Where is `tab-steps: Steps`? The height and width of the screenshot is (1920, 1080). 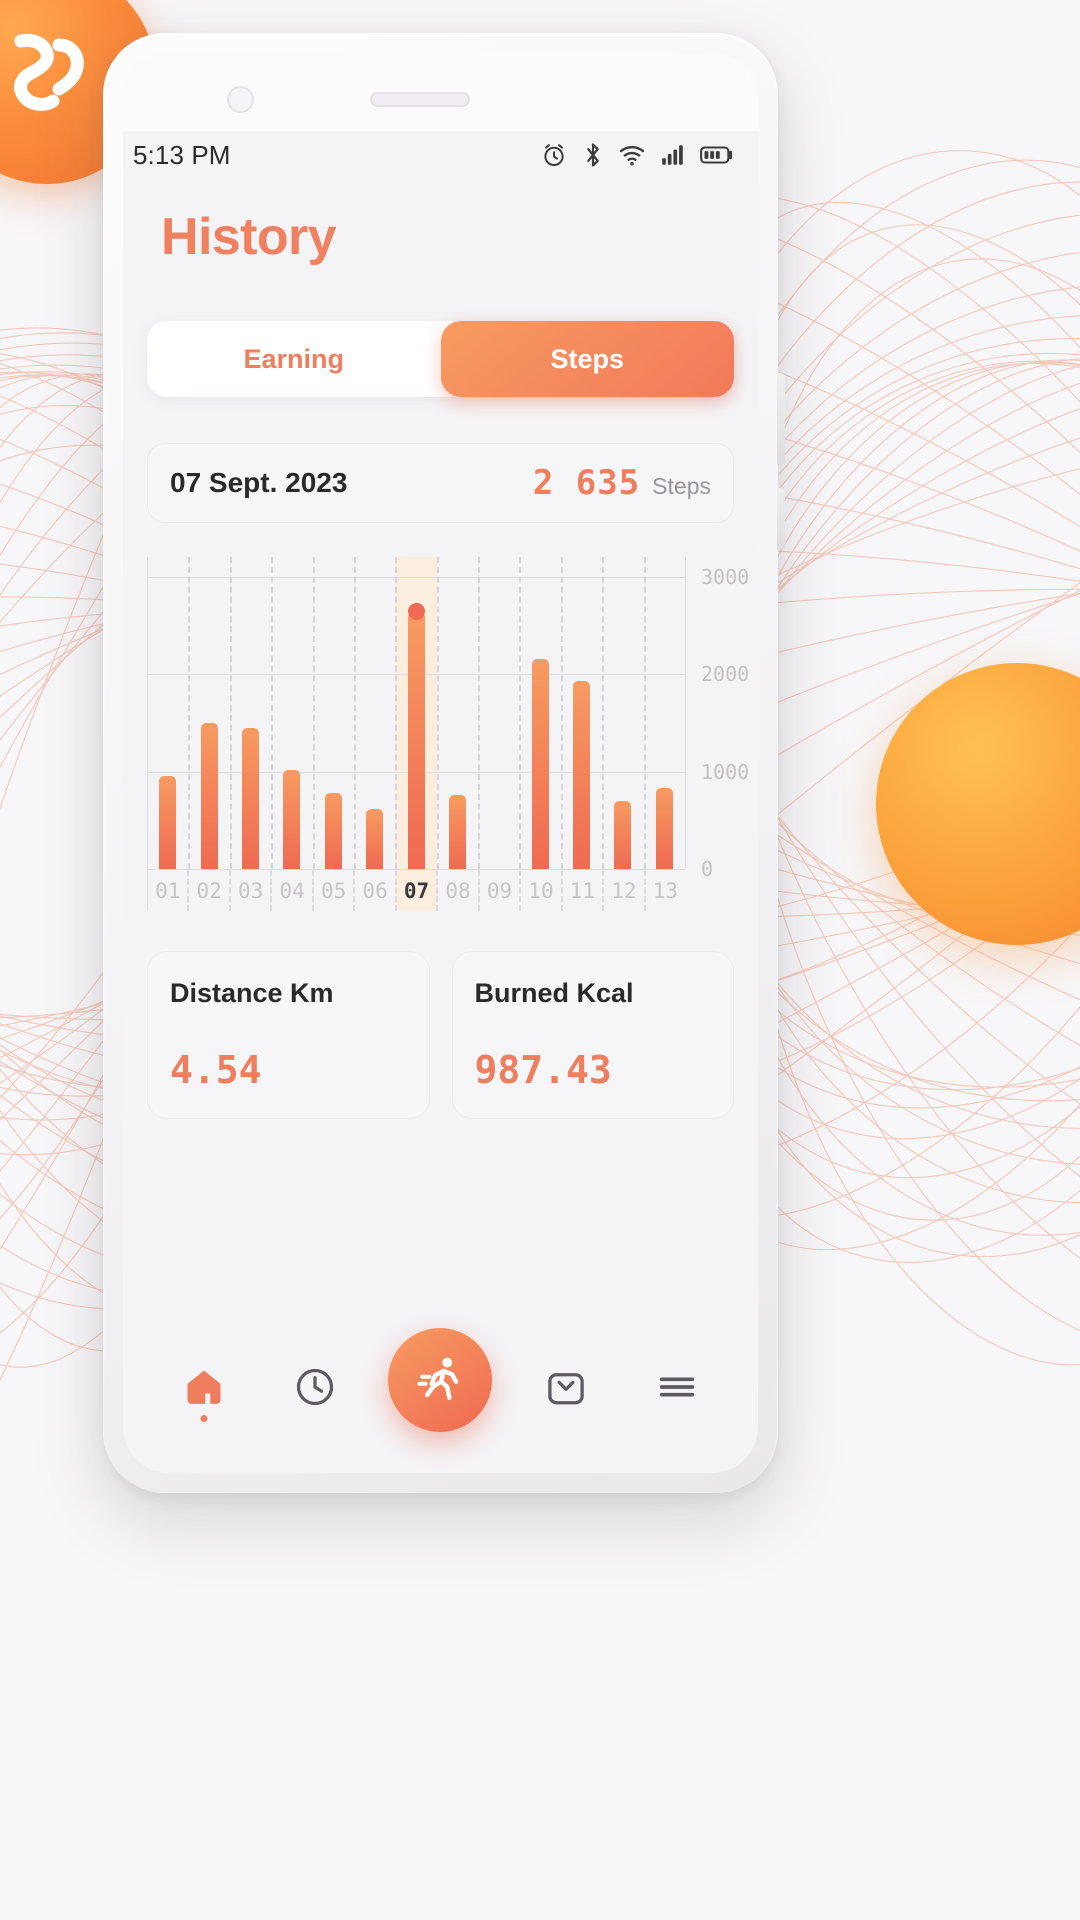 tab-steps: Steps is located at coordinates (587, 359).